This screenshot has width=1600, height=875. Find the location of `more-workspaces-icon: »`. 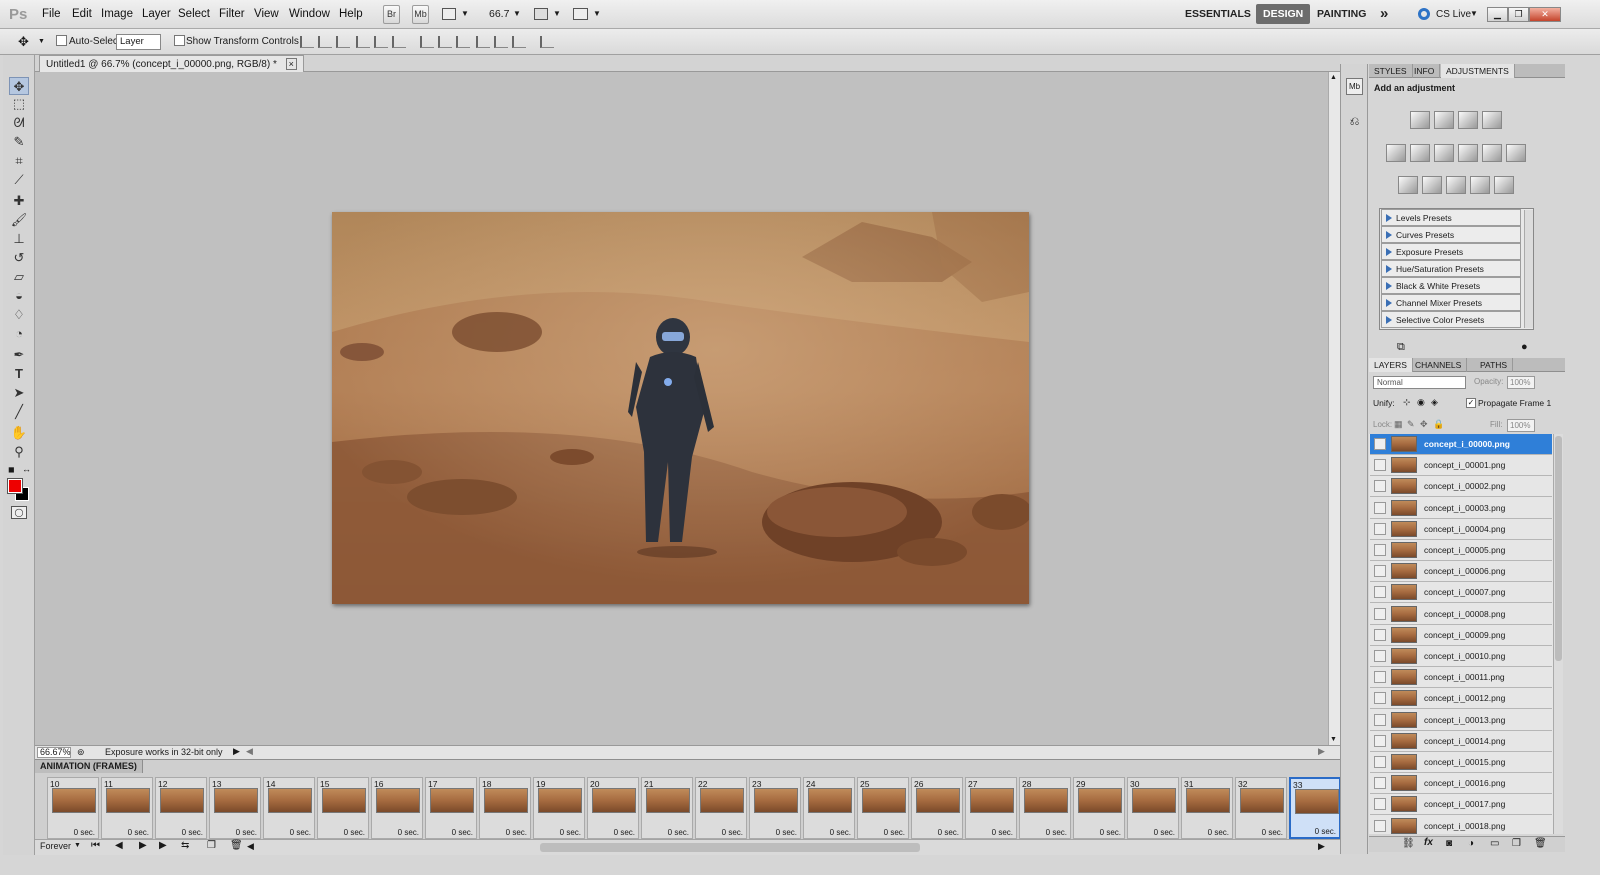

more-workspaces-icon: » is located at coordinates (1384, 13).